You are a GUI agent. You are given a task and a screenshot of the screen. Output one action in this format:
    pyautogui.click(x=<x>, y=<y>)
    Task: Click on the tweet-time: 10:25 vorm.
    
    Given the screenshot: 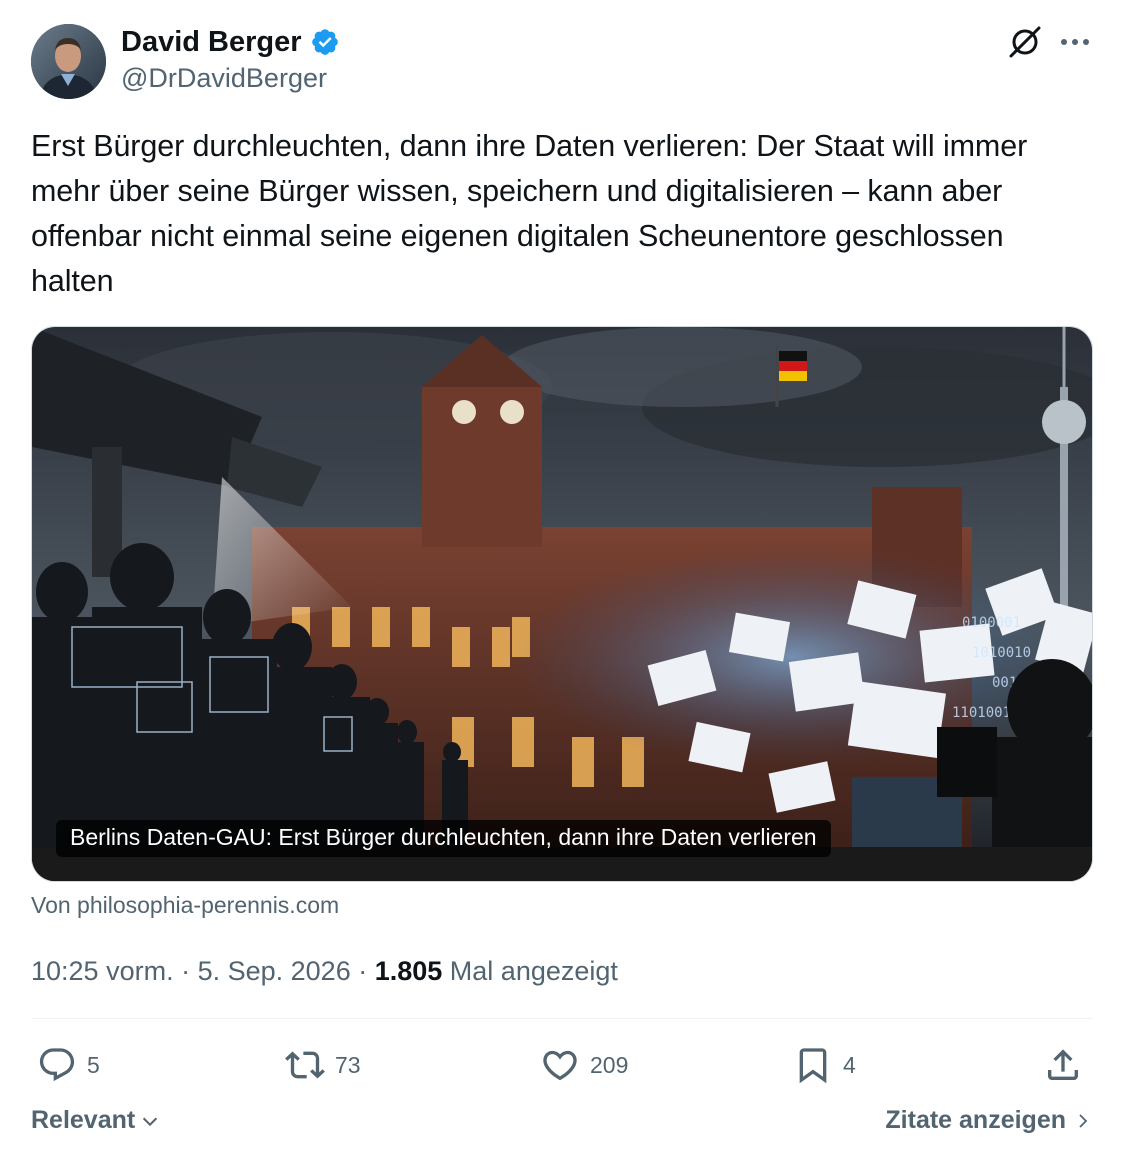 What is the action you would take?
    pyautogui.click(x=102, y=971)
    